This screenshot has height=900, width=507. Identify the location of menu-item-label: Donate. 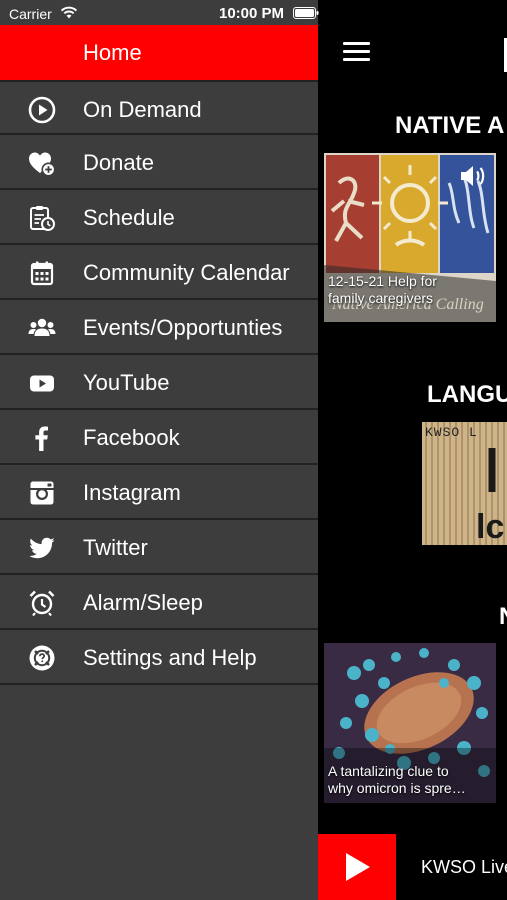
(118, 162).